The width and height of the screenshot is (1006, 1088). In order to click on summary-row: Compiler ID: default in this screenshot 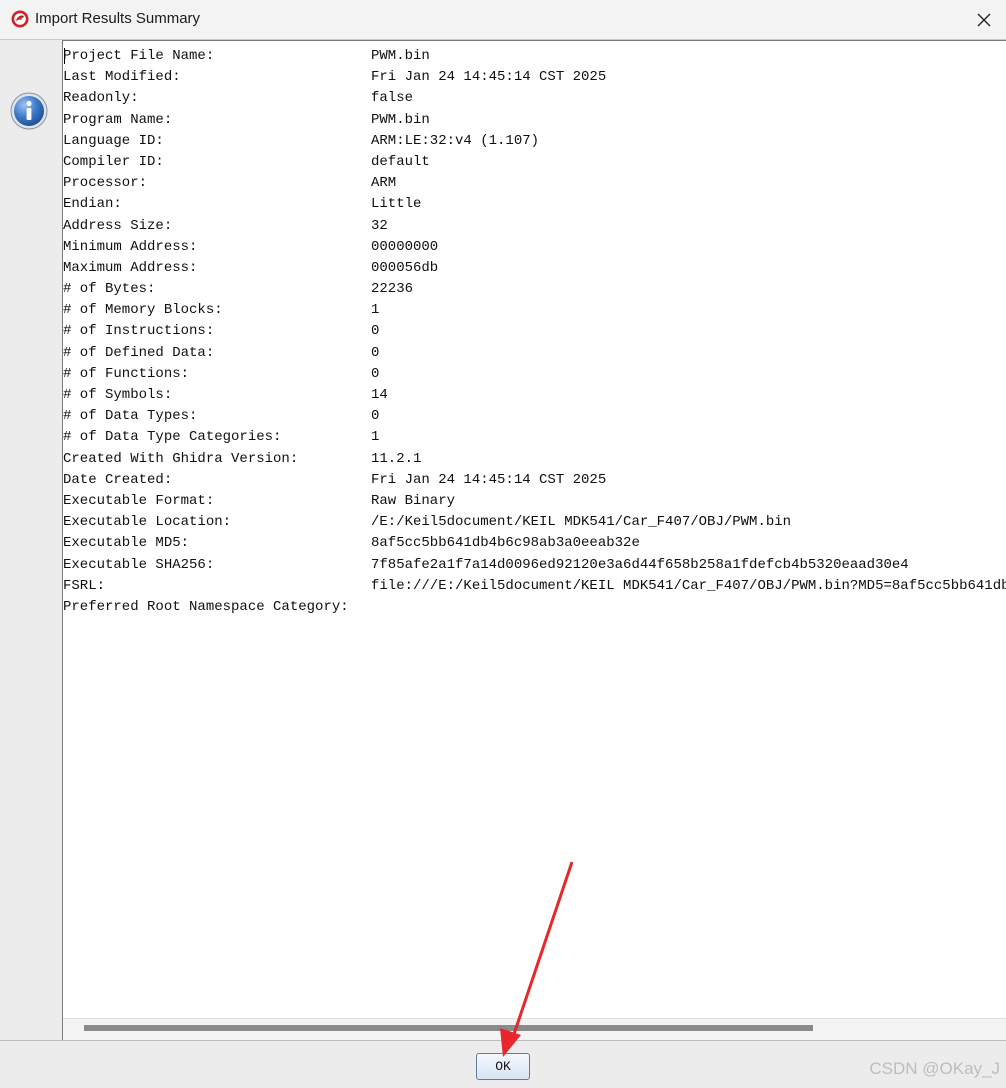, I will do `click(534, 162)`.